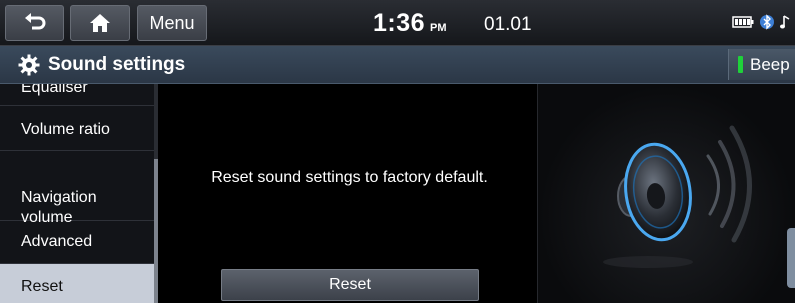 The height and width of the screenshot is (303, 795). What do you see at coordinates (785, 22) in the screenshot?
I see `music-note-icon` at bounding box center [785, 22].